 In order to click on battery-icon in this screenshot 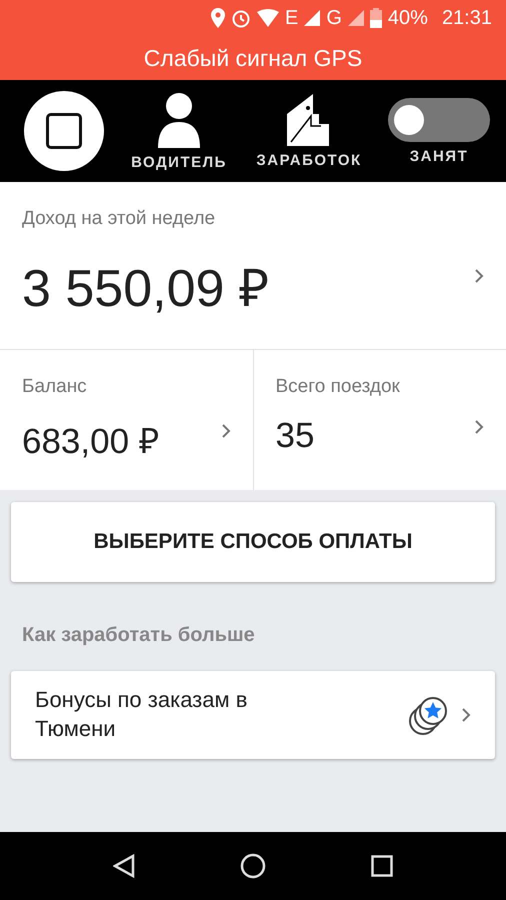, I will do `click(376, 18)`.